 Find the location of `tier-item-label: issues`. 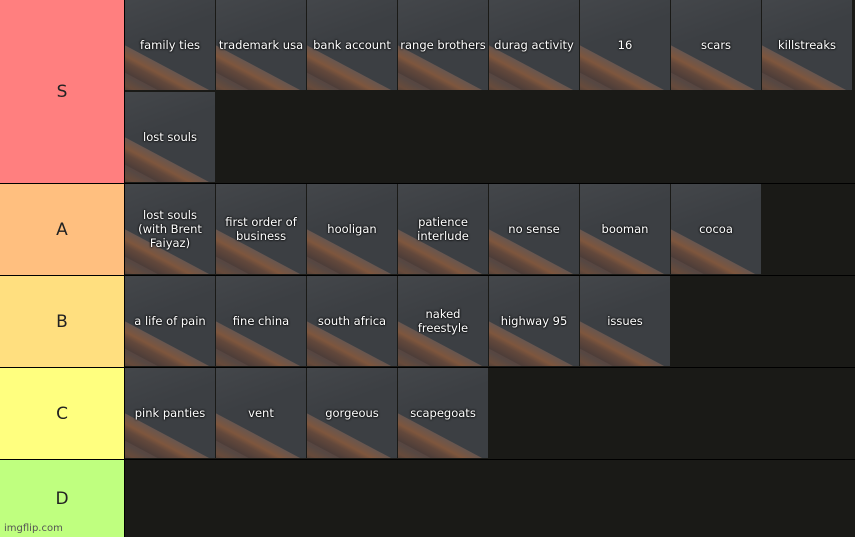

tier-item-label: issues is located at coordinates (625, 321).